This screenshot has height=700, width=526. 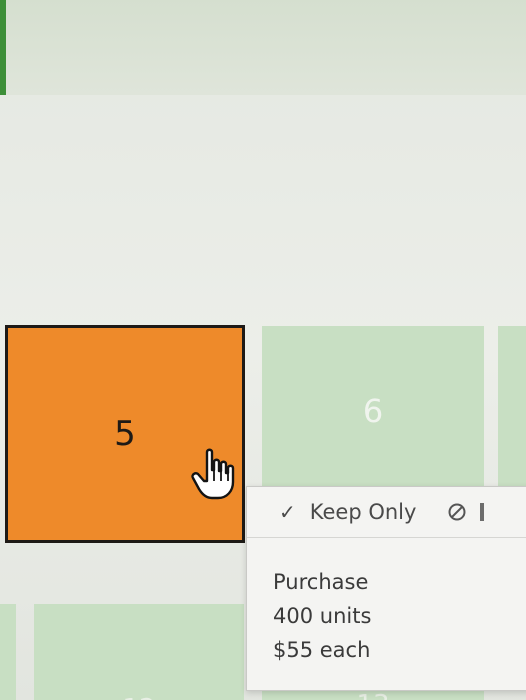 I want to click on tile-label: 13, so click(x=372, y=695).